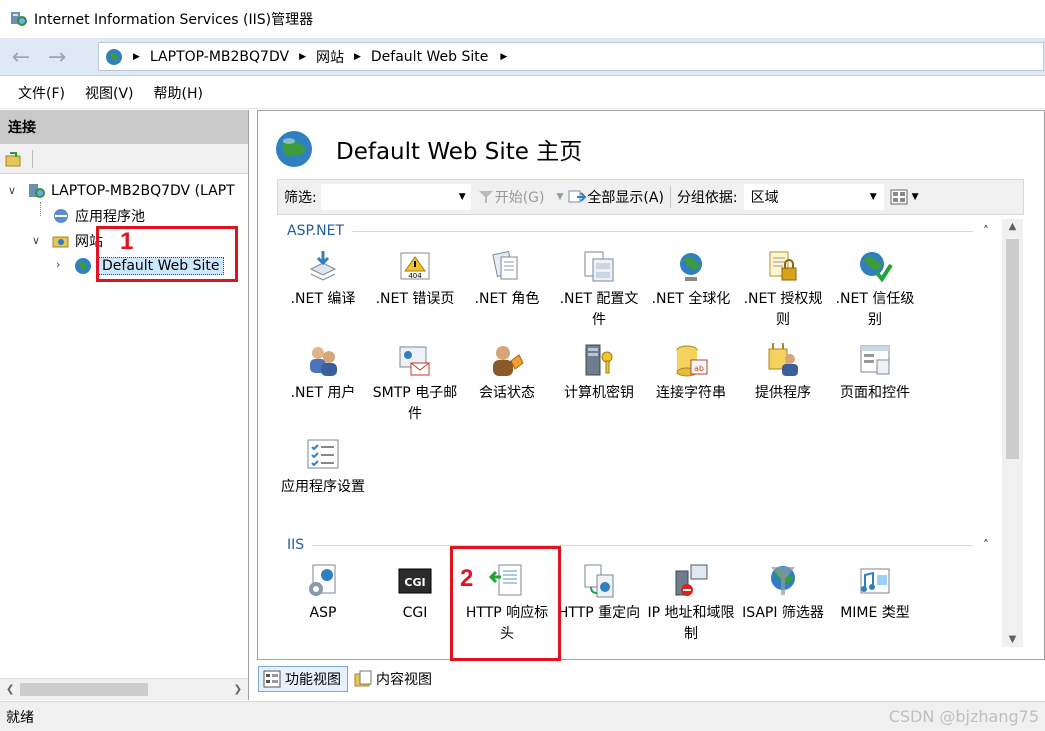  What do you see at coordinates (783, 359) in the screenshot?
I see `providers-icon` at bounding box center [783, 359].